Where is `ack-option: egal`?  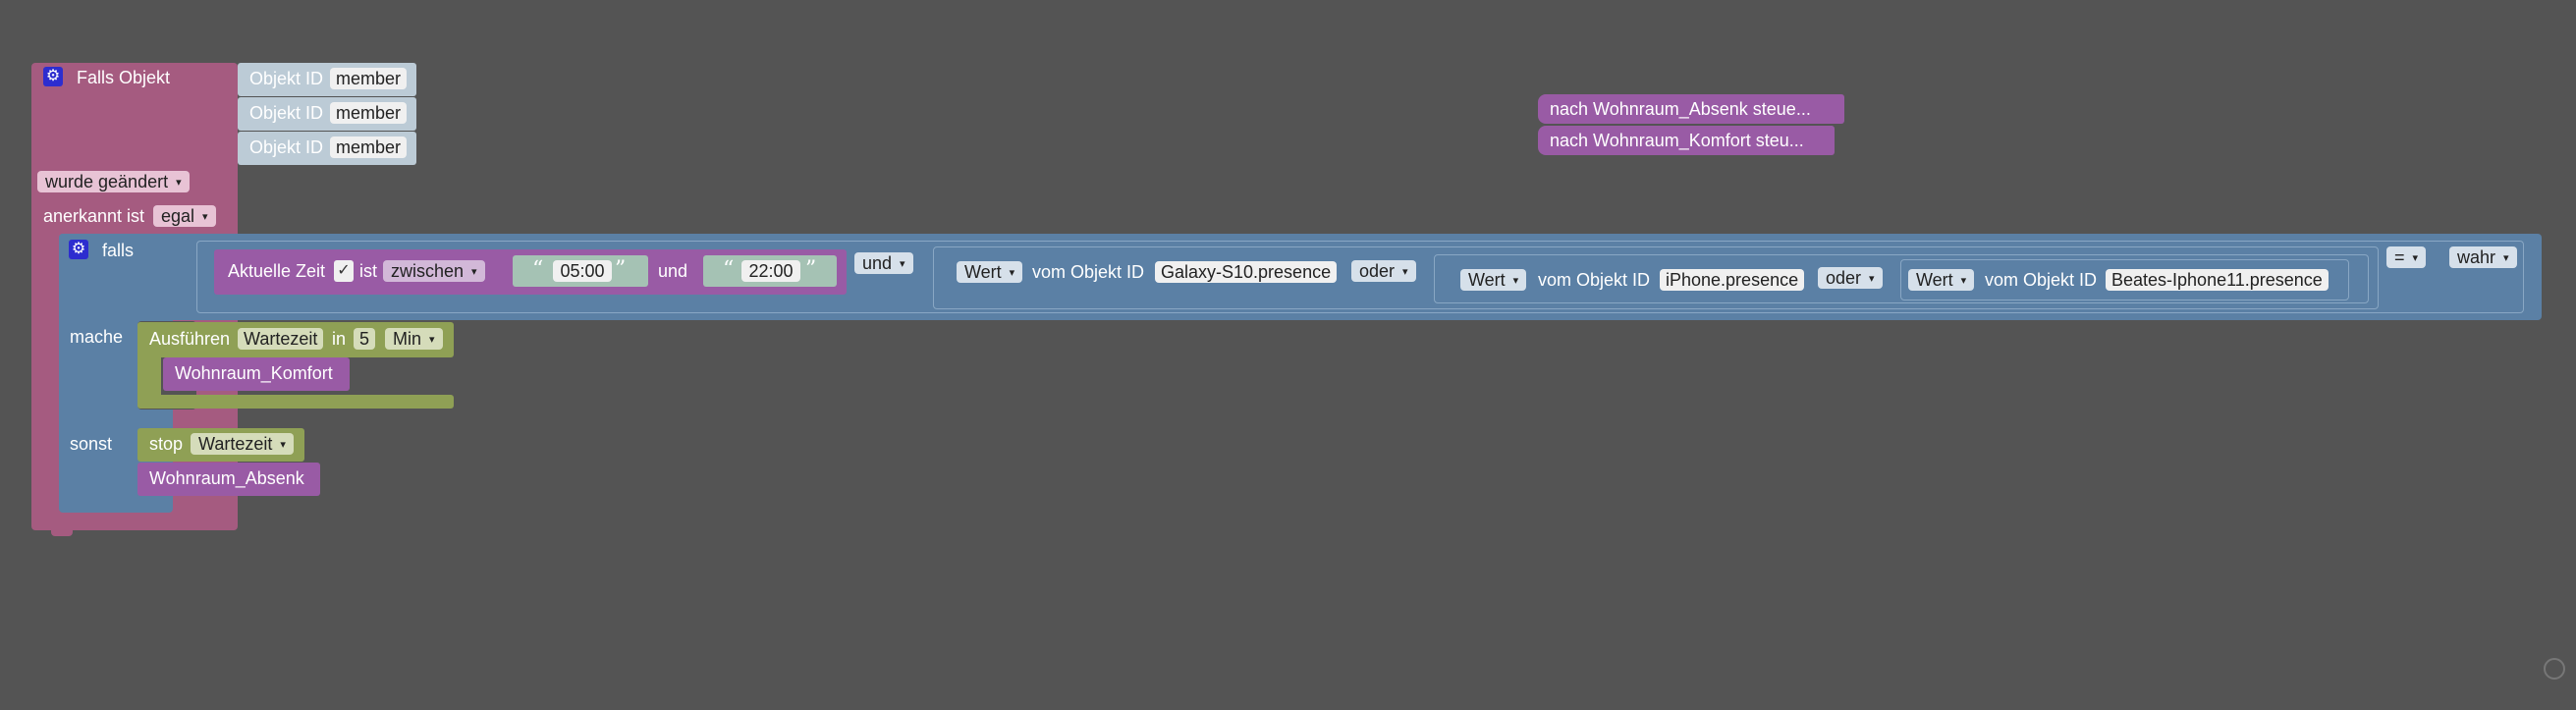
ack-option: egal is located at coordinates (178, 216).